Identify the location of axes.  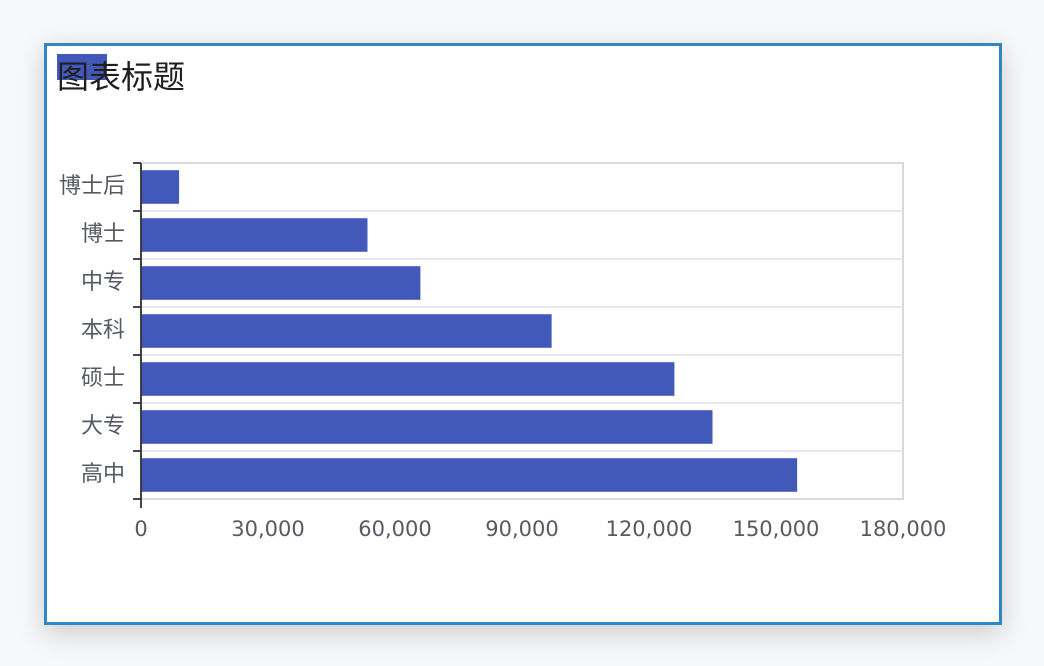
(137, 335).